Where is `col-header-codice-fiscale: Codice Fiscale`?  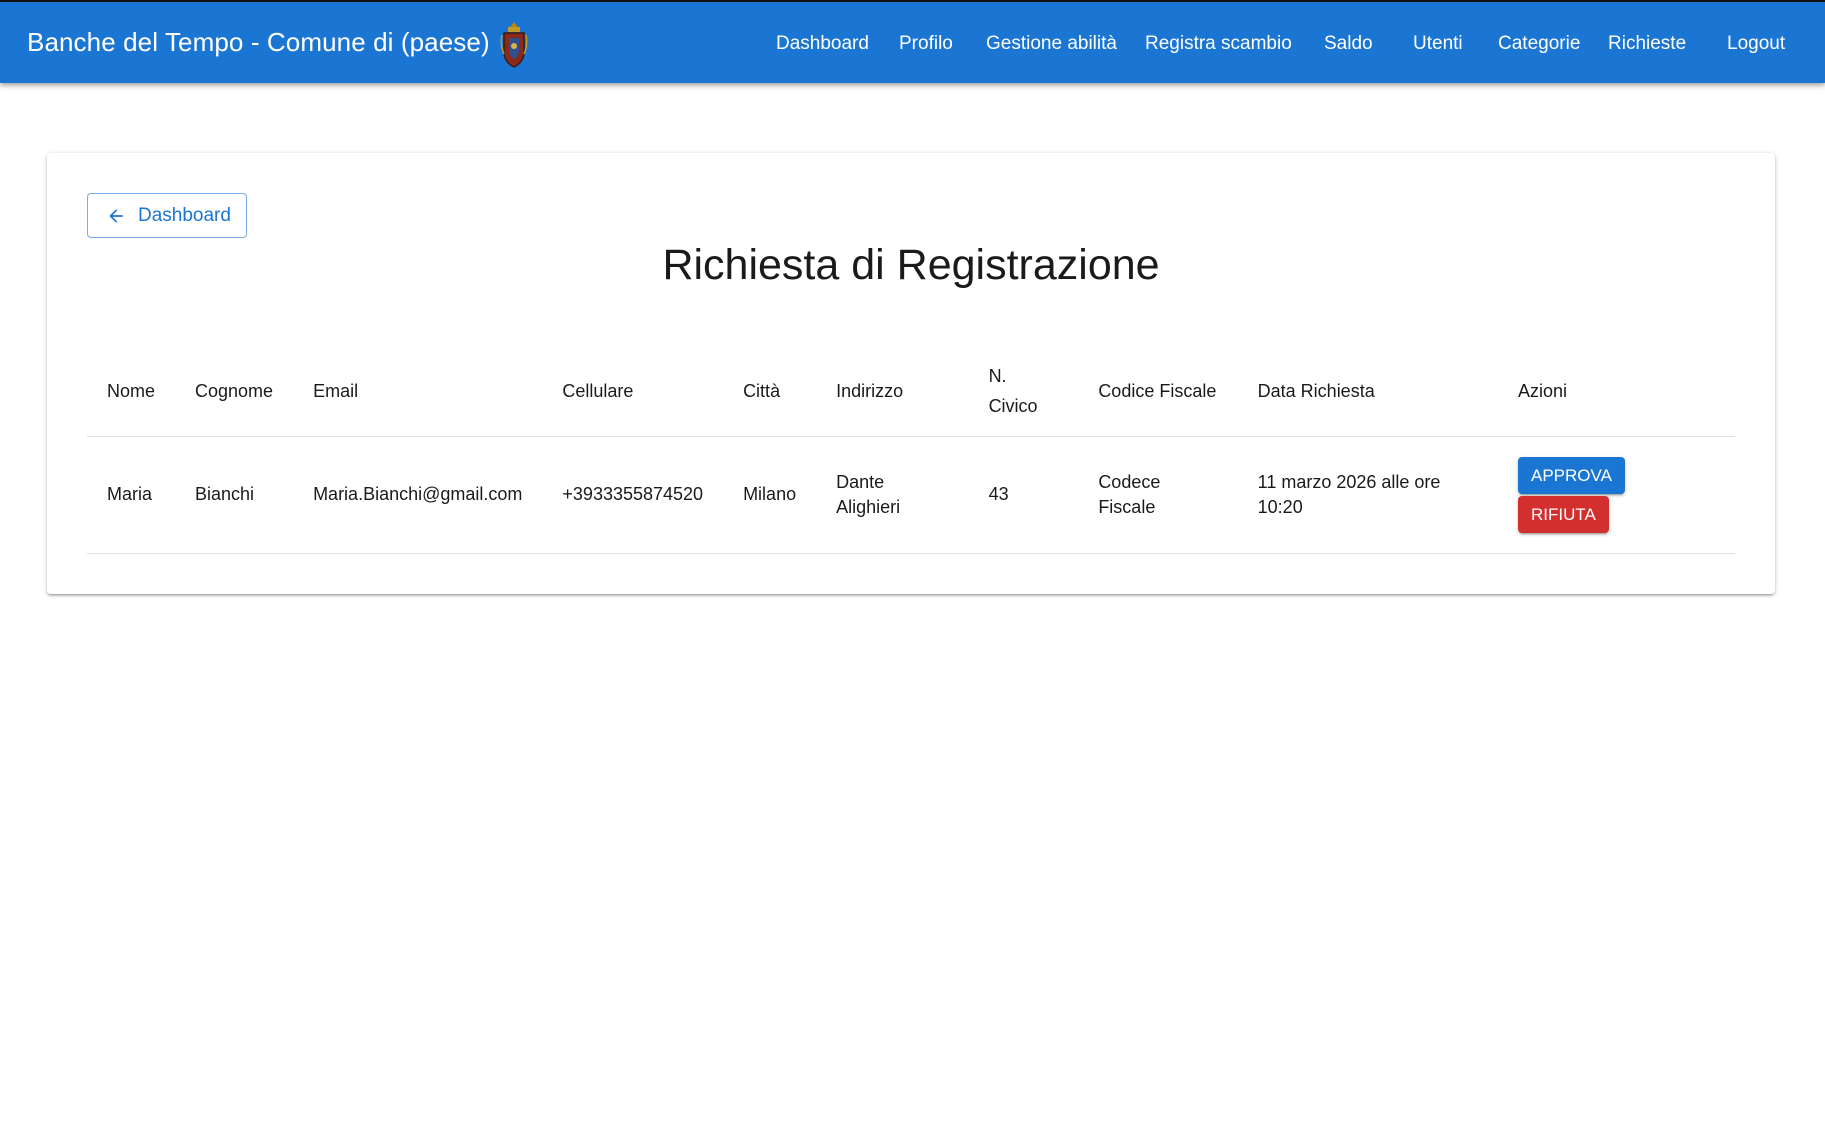
col-header-codice-fiscale: Codice Fiscale is located at coordinates (1158, 392).